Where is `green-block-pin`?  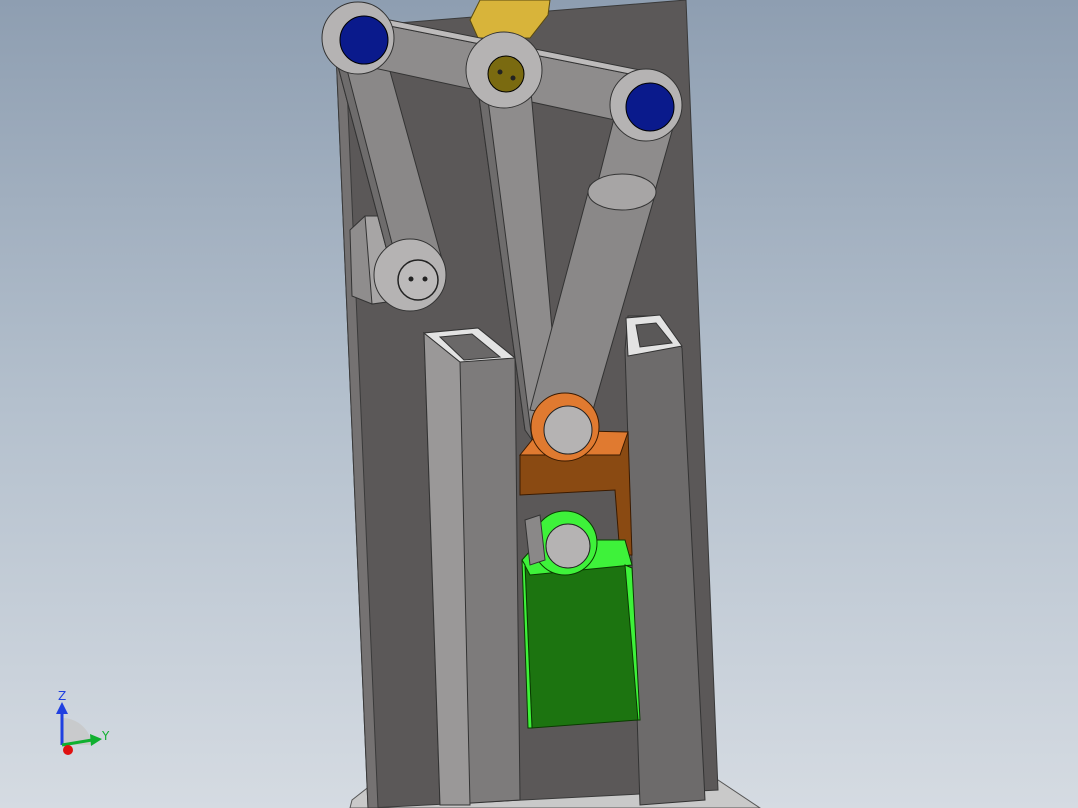 green-block-pin is located at coordinates (568, 546).